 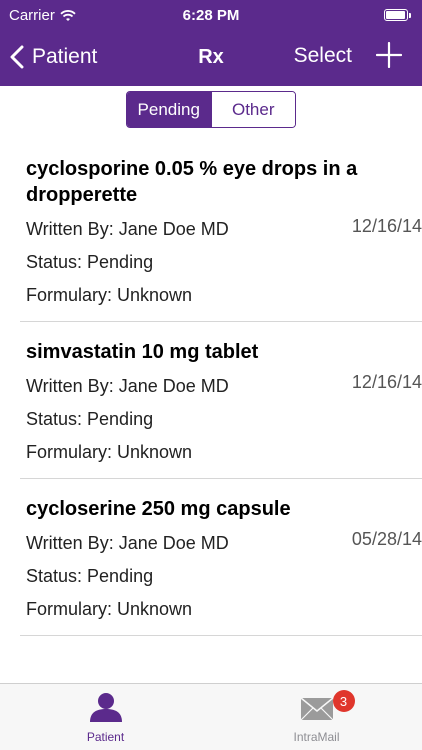 I want to click on tab-patient-label: Patient, so click(x=105, y=737).